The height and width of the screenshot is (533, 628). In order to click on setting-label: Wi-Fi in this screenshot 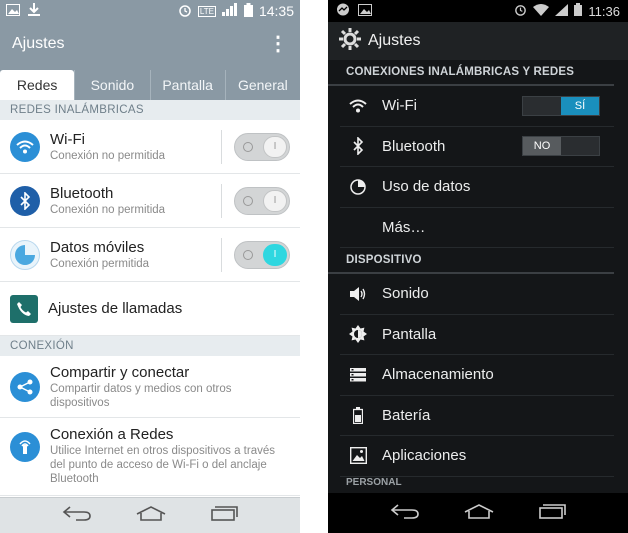, I will do `click(399, 106)`.